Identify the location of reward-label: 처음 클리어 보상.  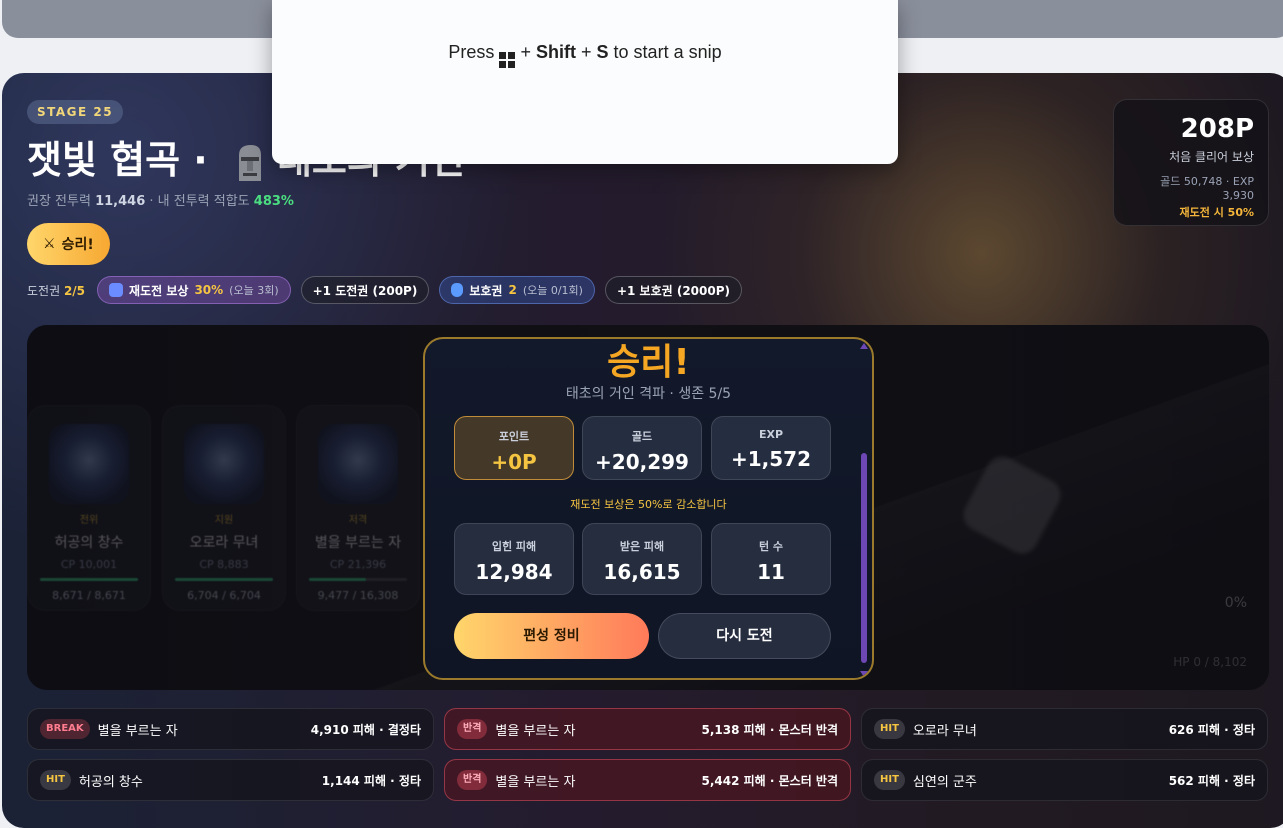
(1211, 157).